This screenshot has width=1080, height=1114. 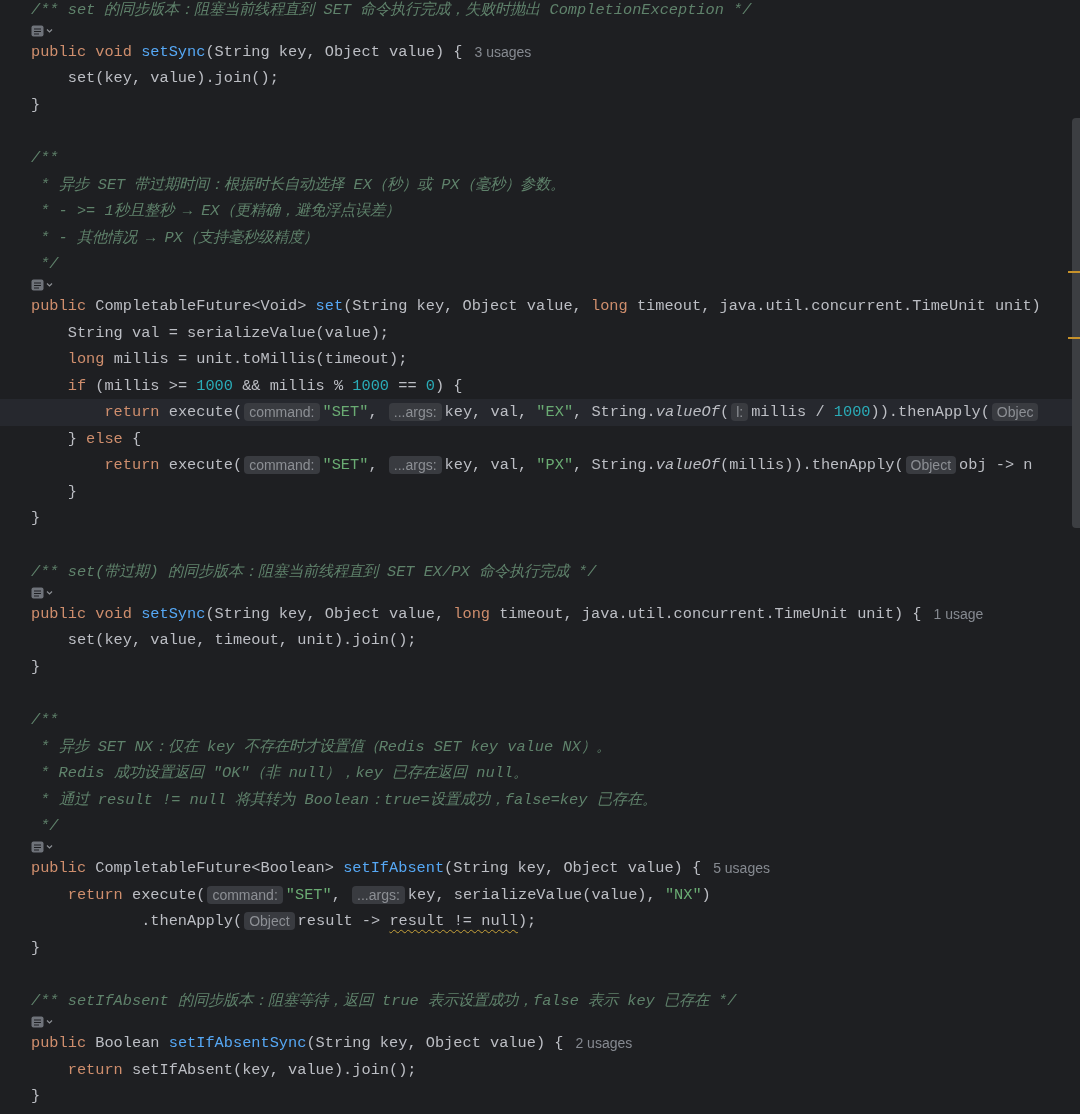 I want to click on code-text: ==, so click(x=407, y=385).